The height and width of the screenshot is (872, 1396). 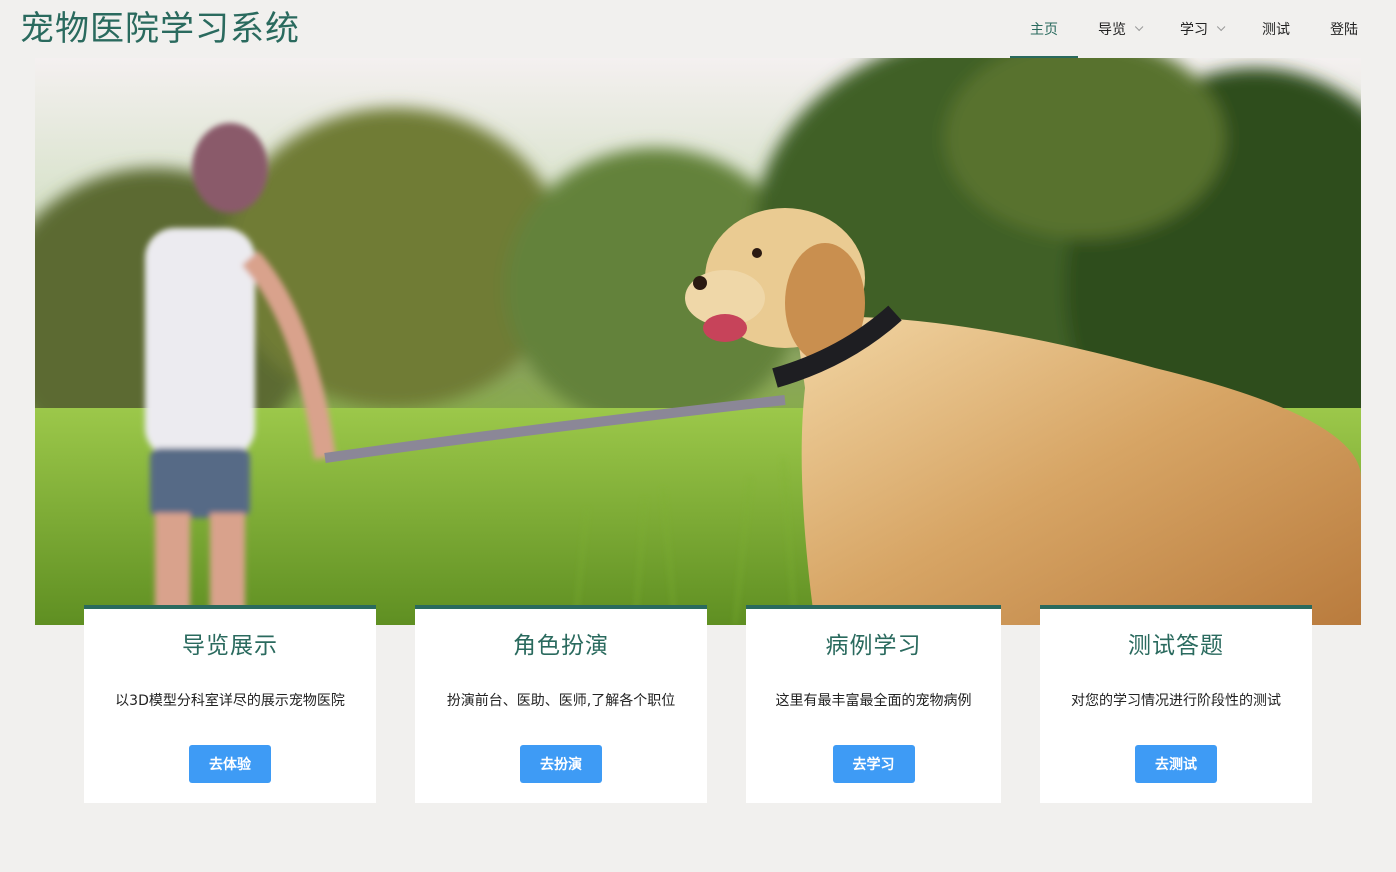 I want to click on card-description: 对您的学习情况进行阶段性的测试, so click(x=1176, y=701).